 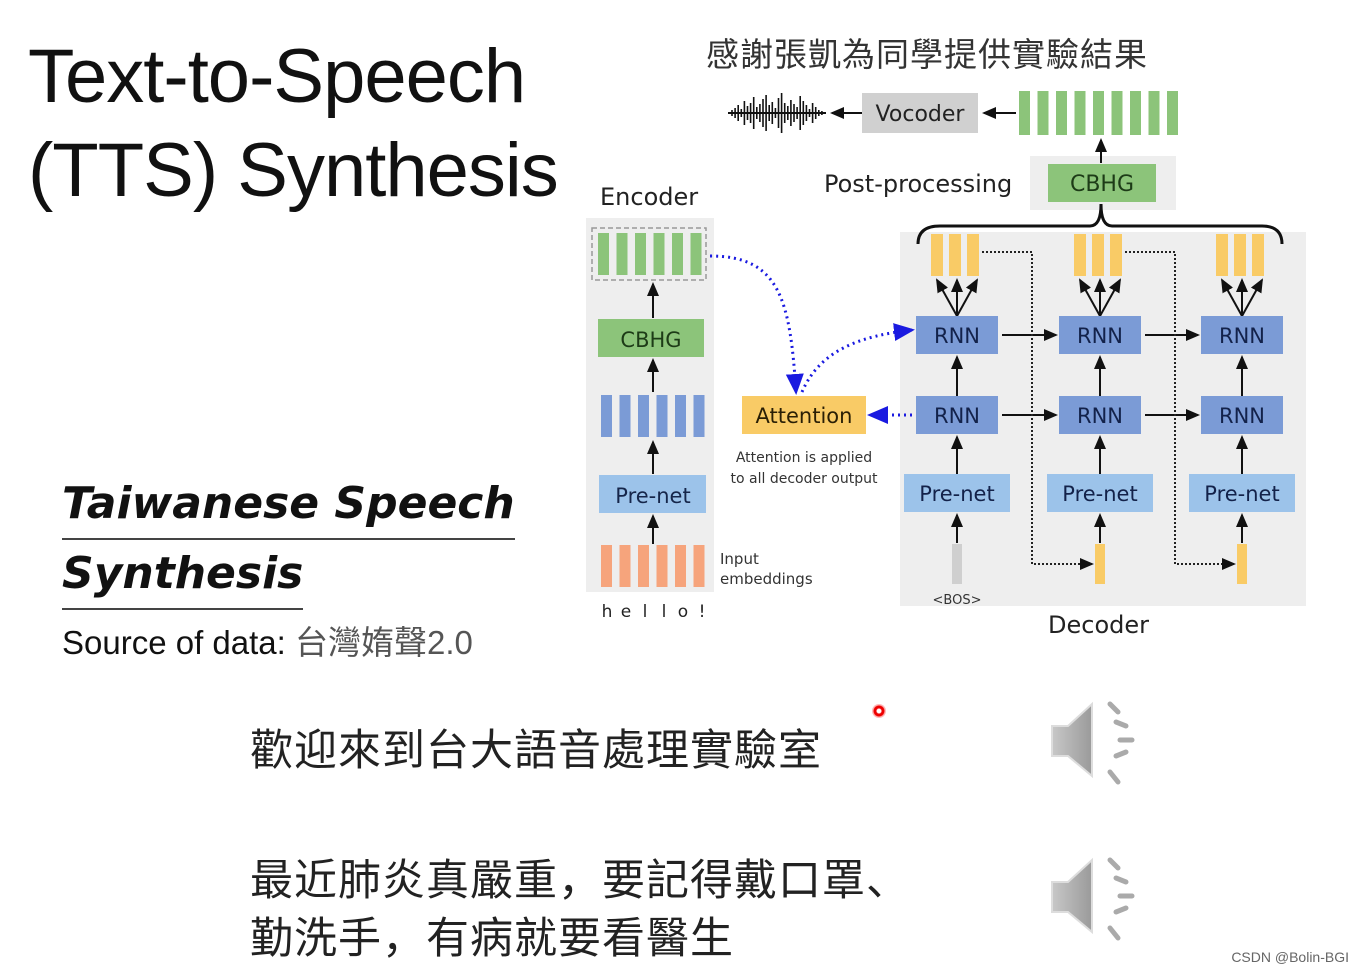 I want to click on input-char: o, so click(x=683, y=612).